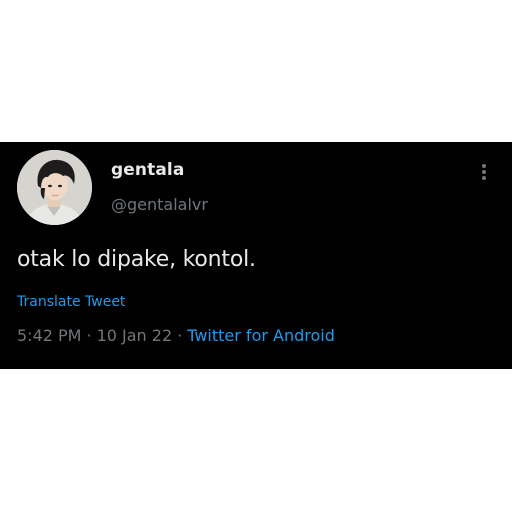 This screenshot has height=512, width=512. I want to click on display-name: gentala, so click(147, 170).